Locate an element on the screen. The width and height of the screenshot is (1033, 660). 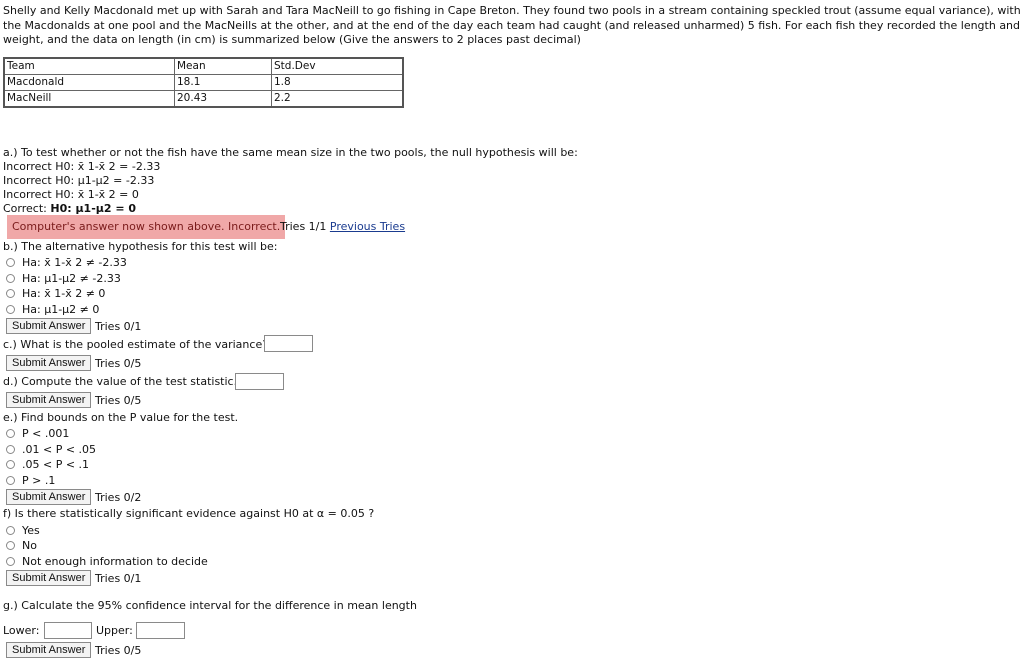
table-cell: Macdonald is located at coordinates (89, 82).